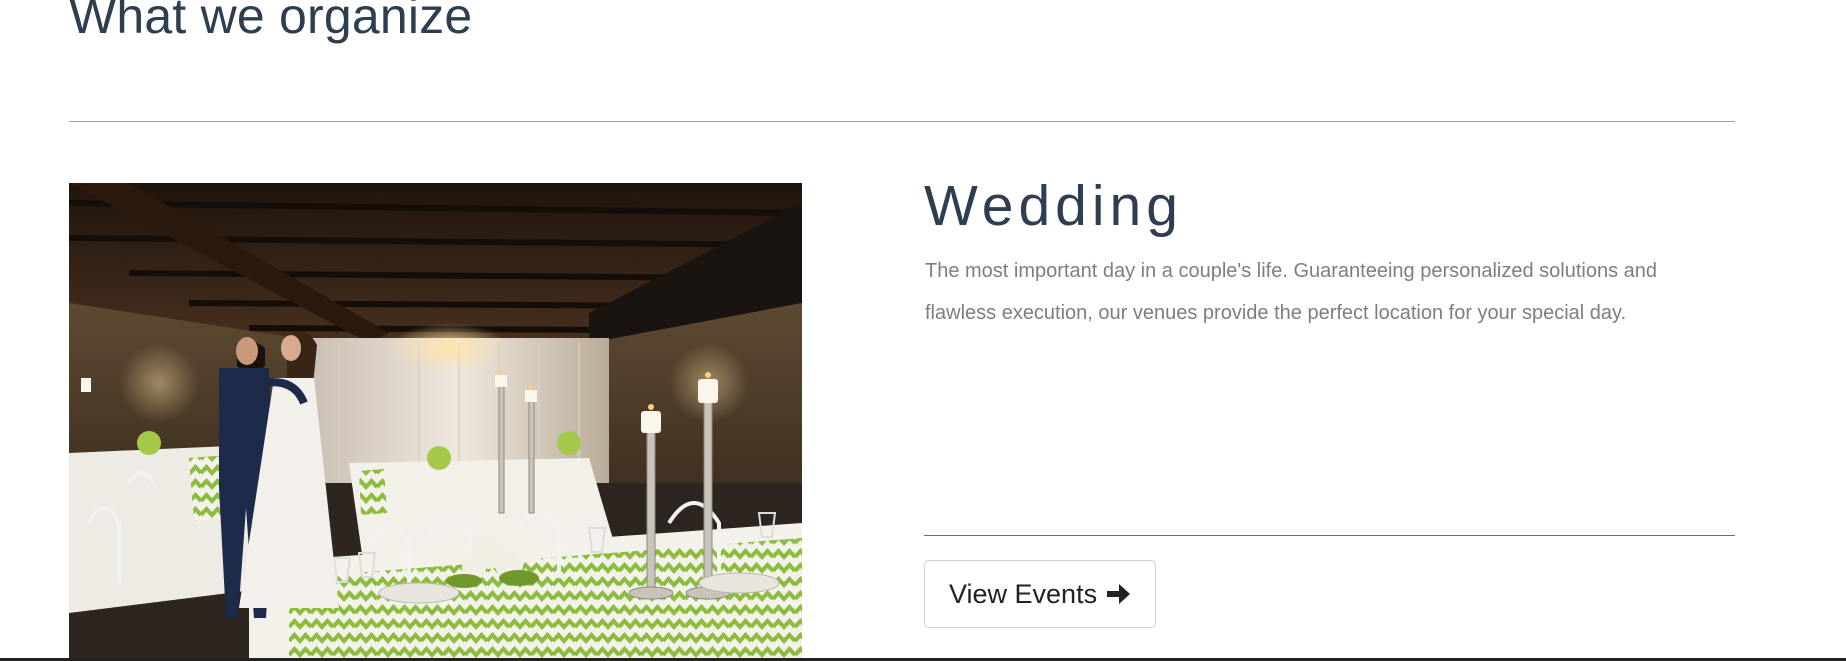 The width and height of the screenshot is (1846, 661). Describe the element at coordinates (1118, 594) in the screenshot. I see `arrow-right-icon` at that location.